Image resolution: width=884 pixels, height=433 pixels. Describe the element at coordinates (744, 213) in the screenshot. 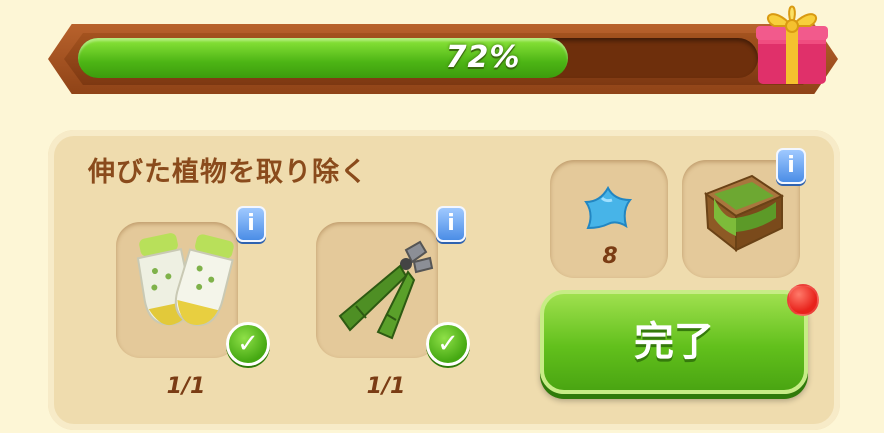

I see `planter-box-icon` at that location.